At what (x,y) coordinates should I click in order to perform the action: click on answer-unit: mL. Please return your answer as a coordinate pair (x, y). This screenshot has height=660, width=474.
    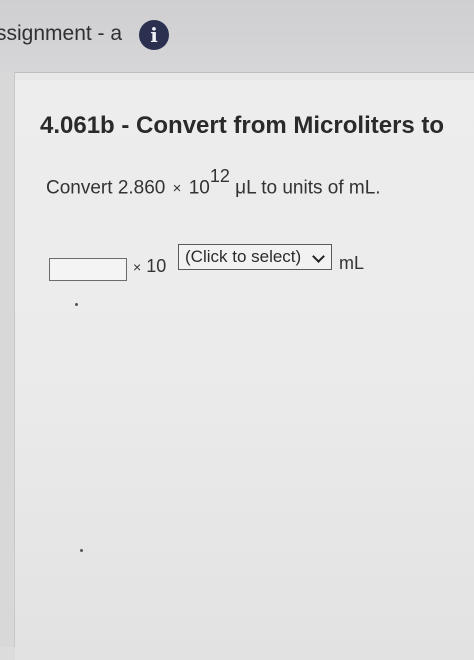
    Looking at the image, I should click on (352, 263).